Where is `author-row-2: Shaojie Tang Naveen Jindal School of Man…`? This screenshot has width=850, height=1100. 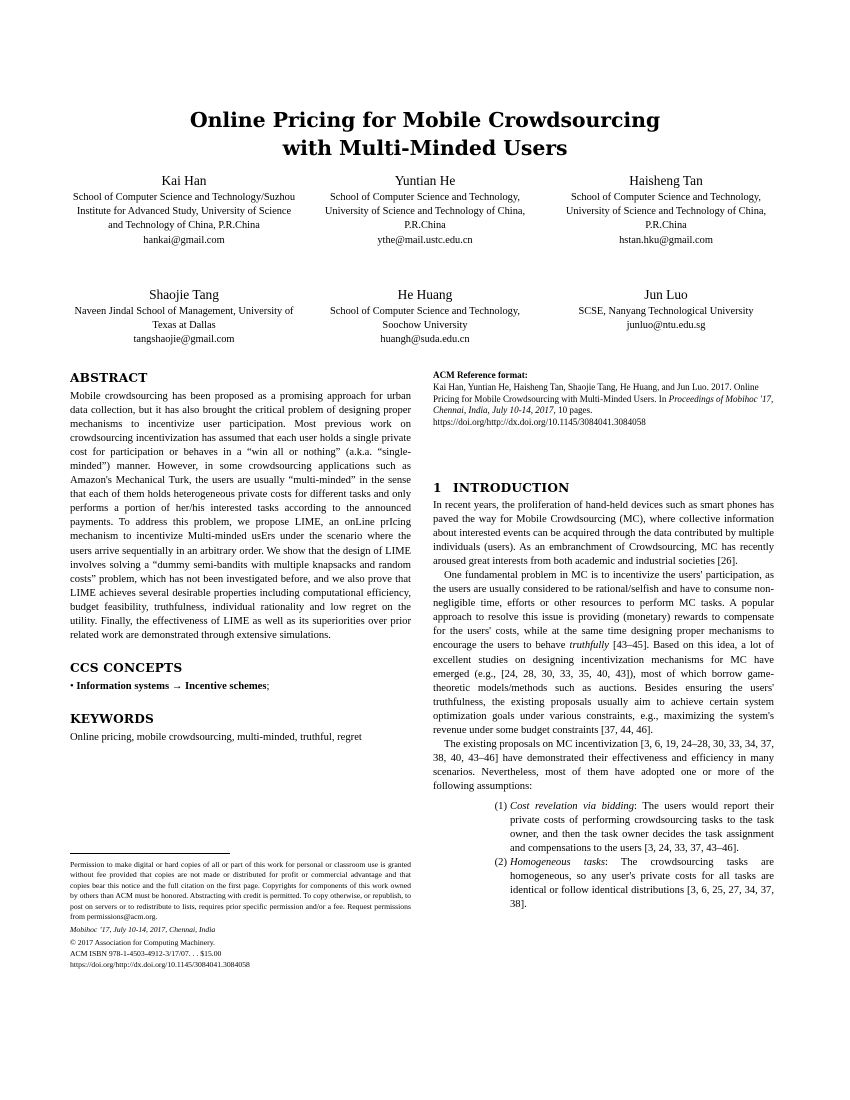
author-row-2: Shaojie Tang Naveen Jindal School of Man… is located at coordinates (425, 317).